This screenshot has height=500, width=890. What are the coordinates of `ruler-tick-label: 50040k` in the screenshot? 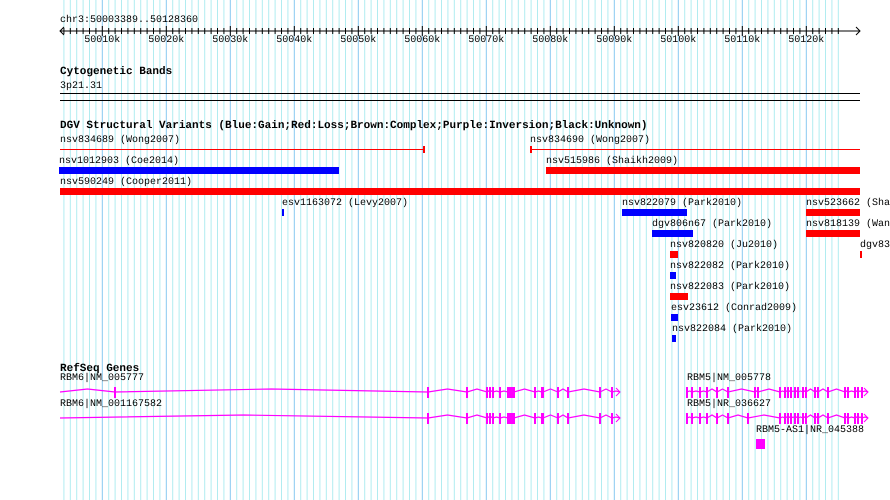 It's located at (294, 41).